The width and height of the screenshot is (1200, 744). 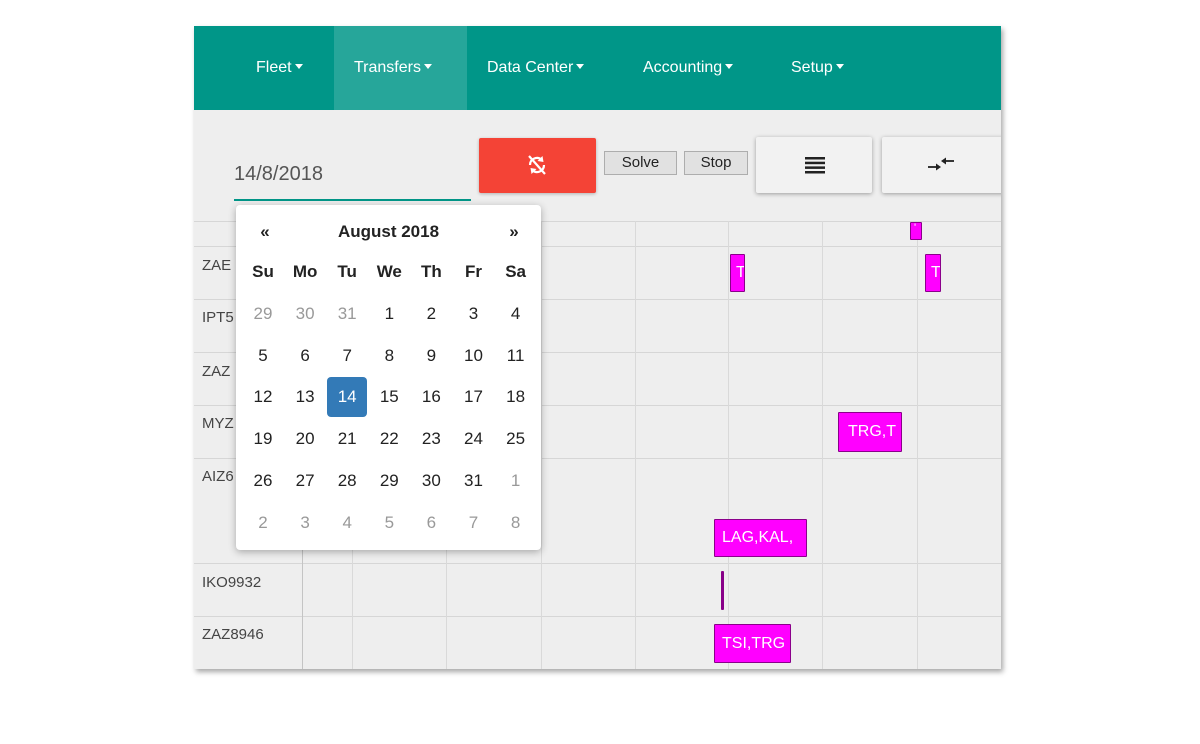 What do you see at coordinates (760, 538) in the screenshot?
I see `transfer-block: LAG,KAL,` at bounding box center [760, 538].